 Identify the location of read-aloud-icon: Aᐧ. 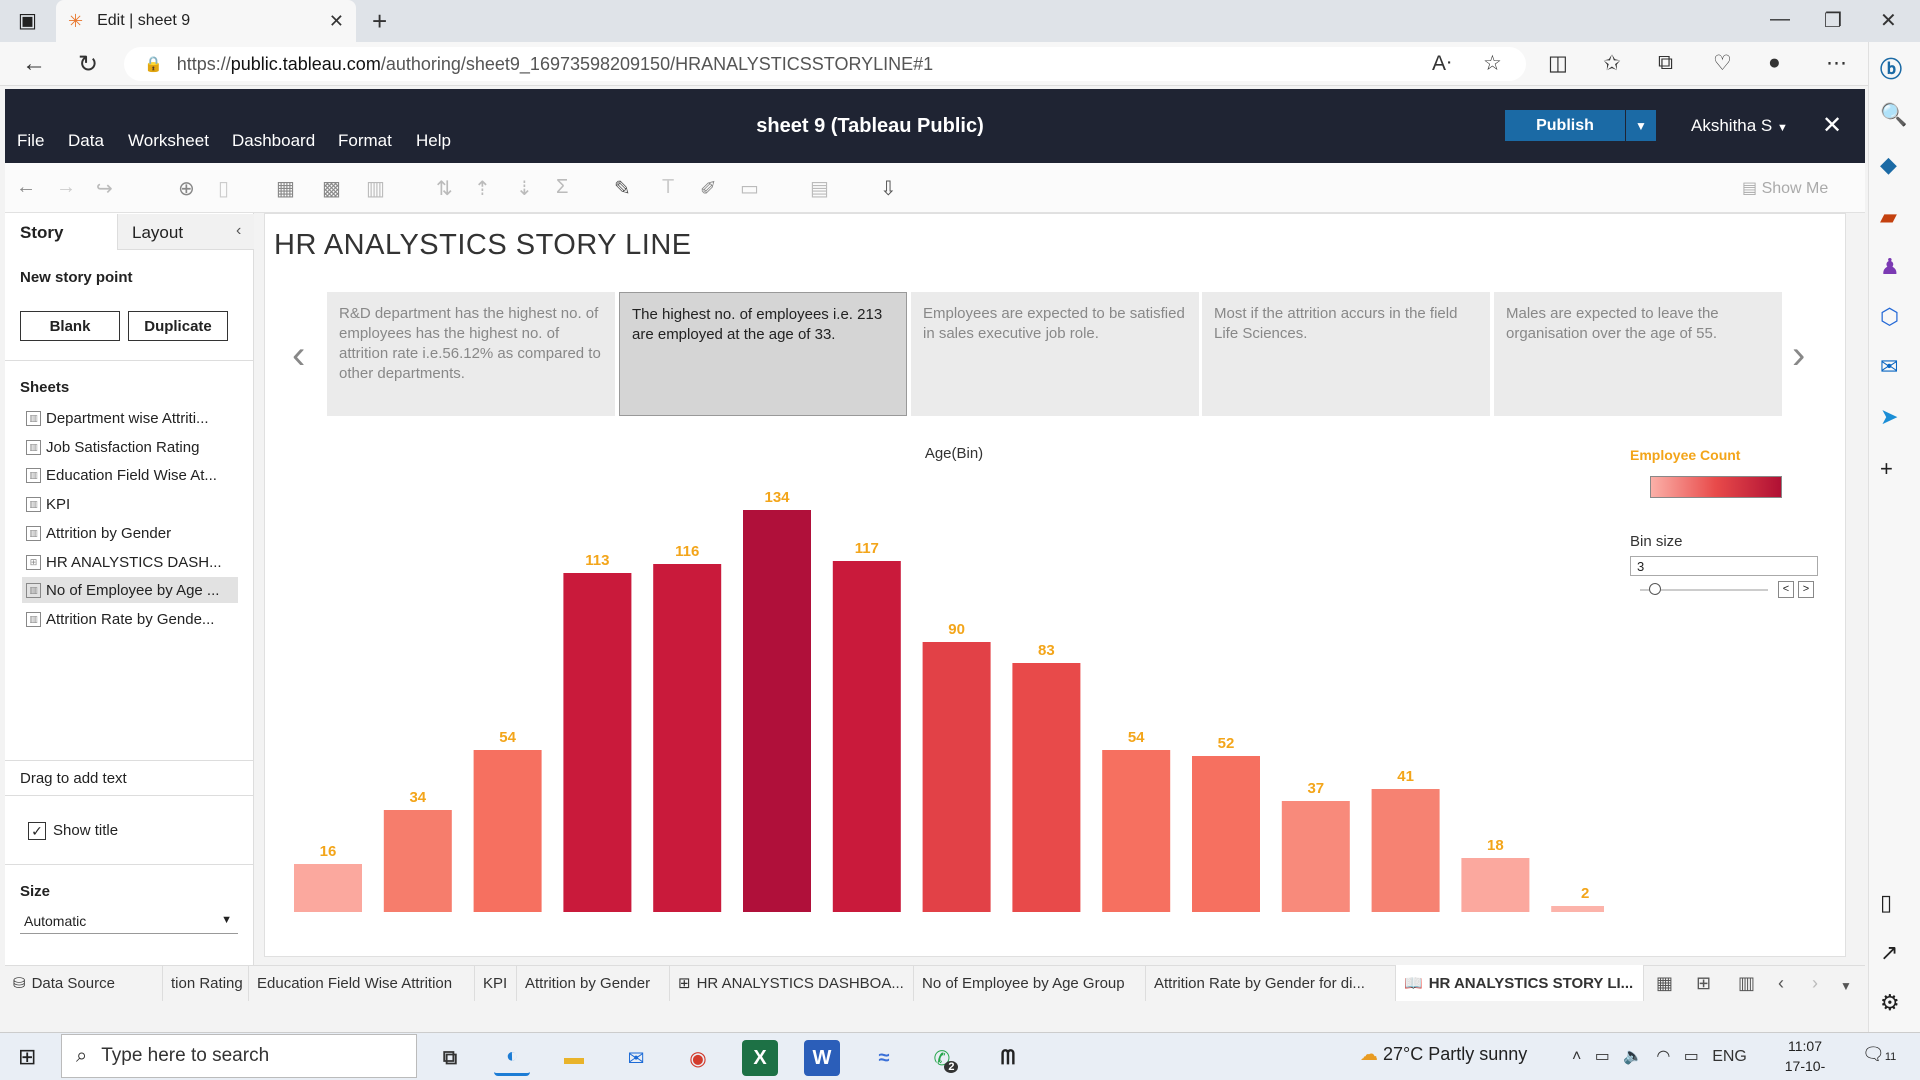
(1441, 63).